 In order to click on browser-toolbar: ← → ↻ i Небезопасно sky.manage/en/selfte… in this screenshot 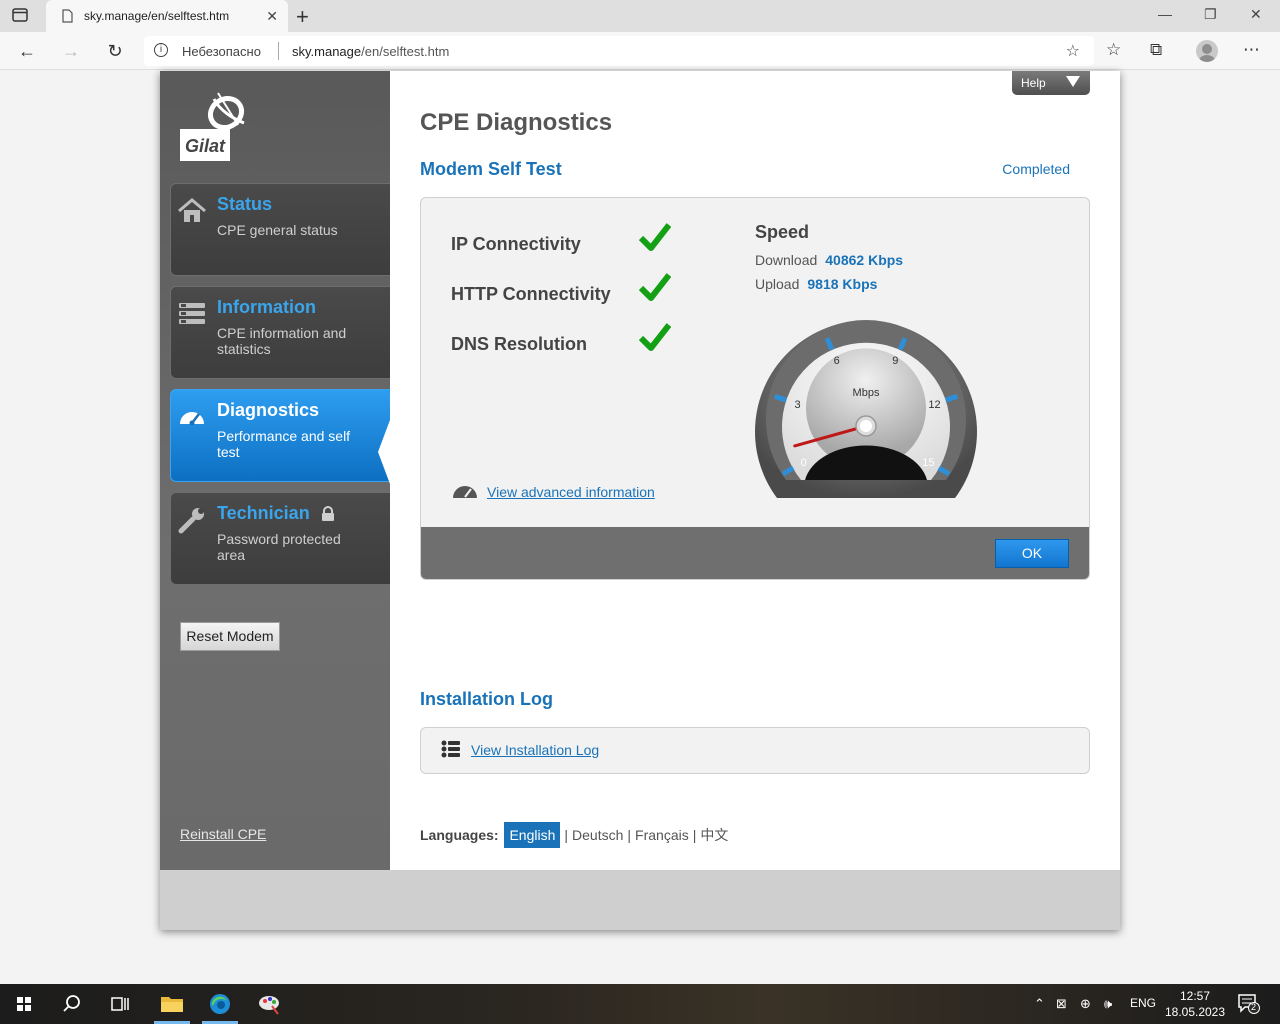, I will do `click(640, 51)`.